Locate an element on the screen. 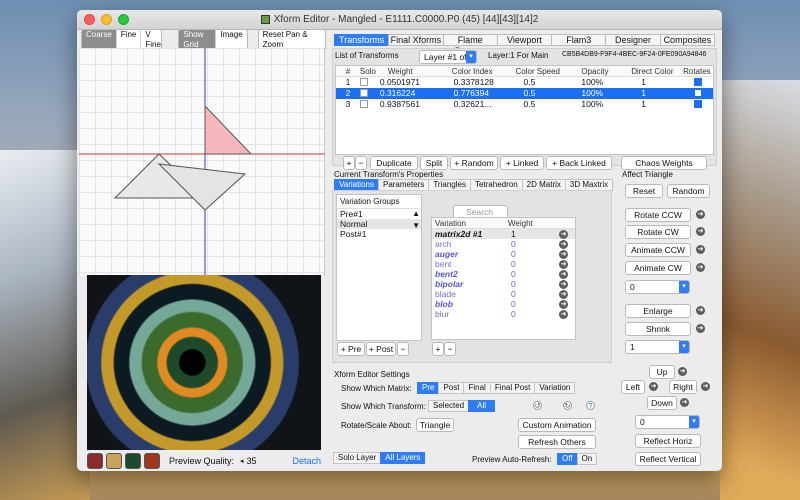 The image size is (800, 500). grain-vfine: V Fine is located at coordinates (151, 40).